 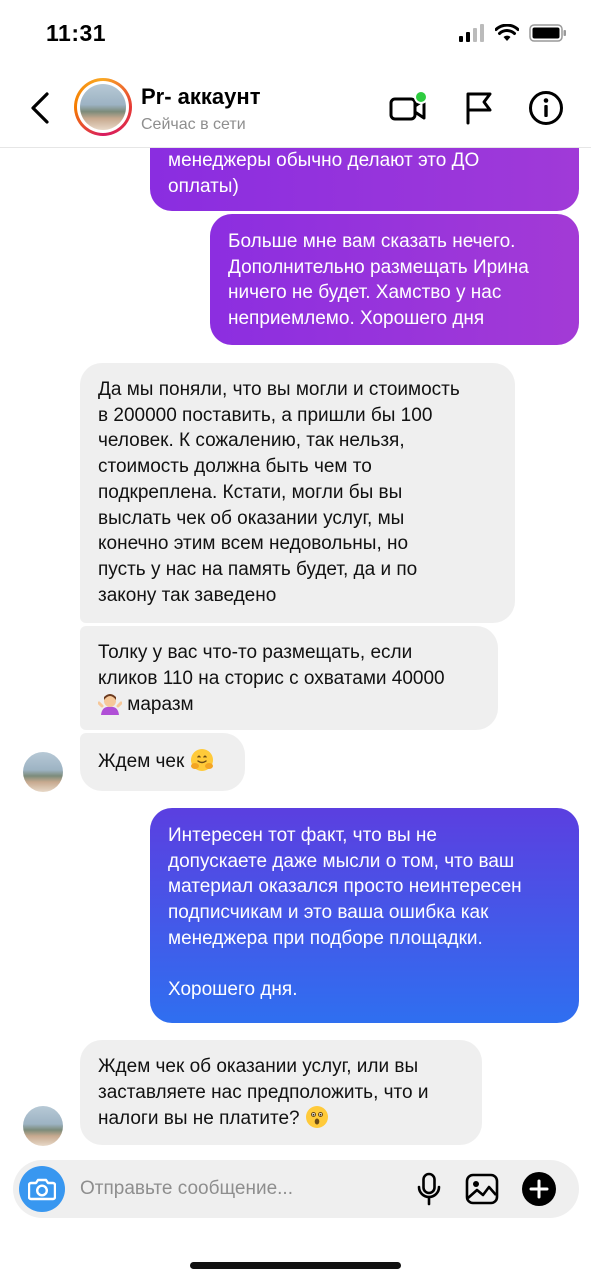 I want to click on video-call-button, so click(x=408, y=108).